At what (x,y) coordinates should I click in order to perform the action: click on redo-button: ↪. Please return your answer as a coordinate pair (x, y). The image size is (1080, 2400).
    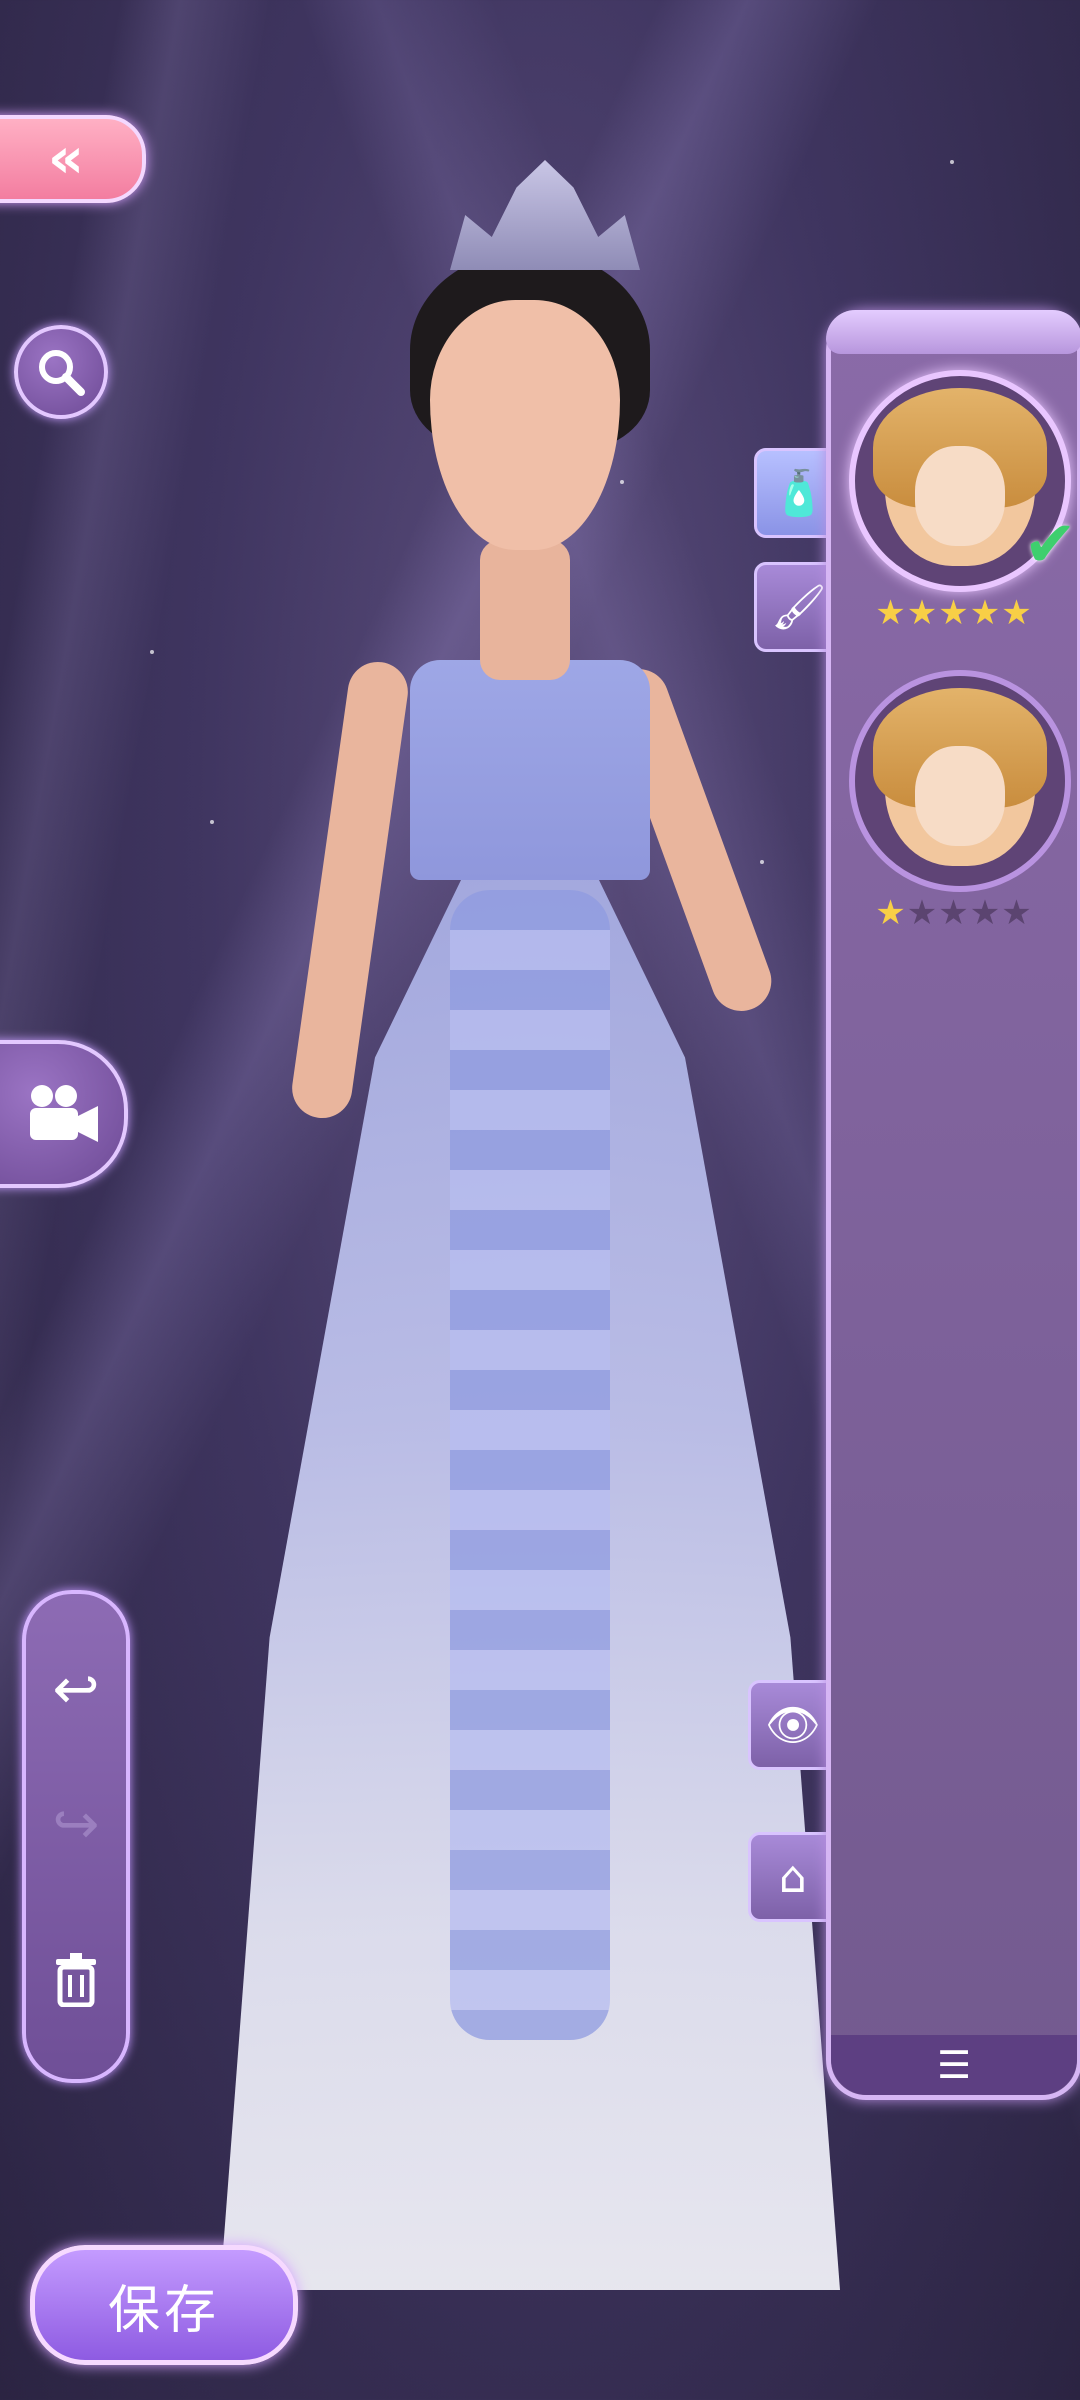
    Looking at the image, I should click on (76, 1824).